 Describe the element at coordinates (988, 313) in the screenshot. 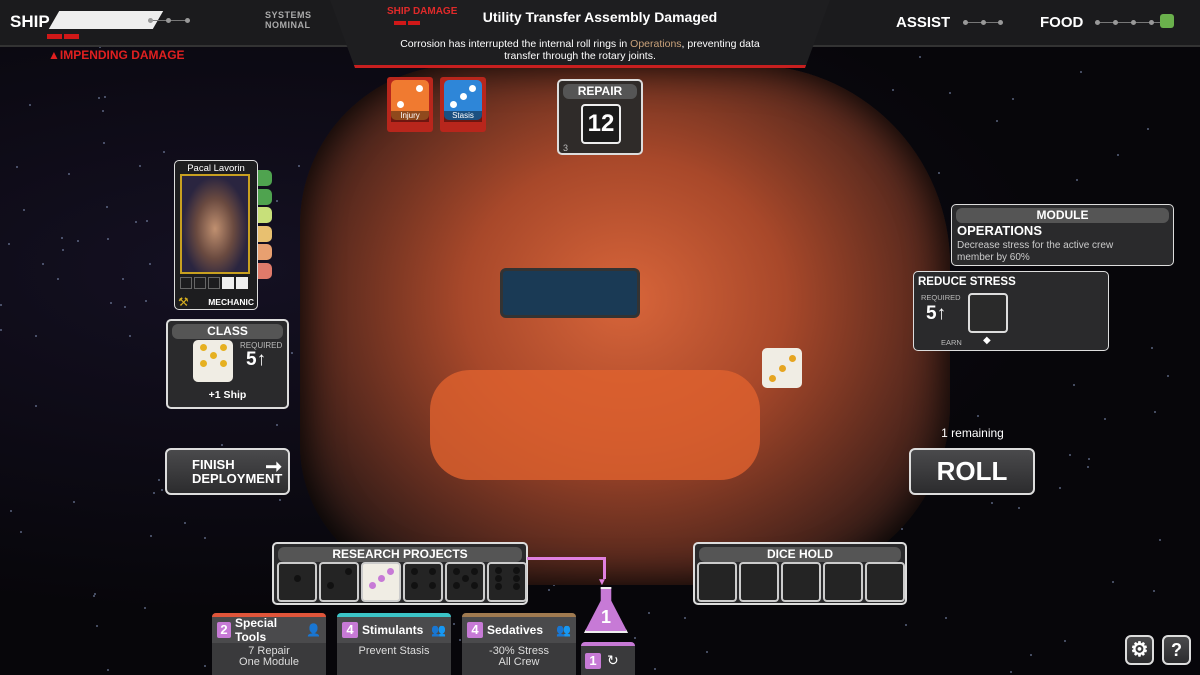

I see `die-slot` at that location.